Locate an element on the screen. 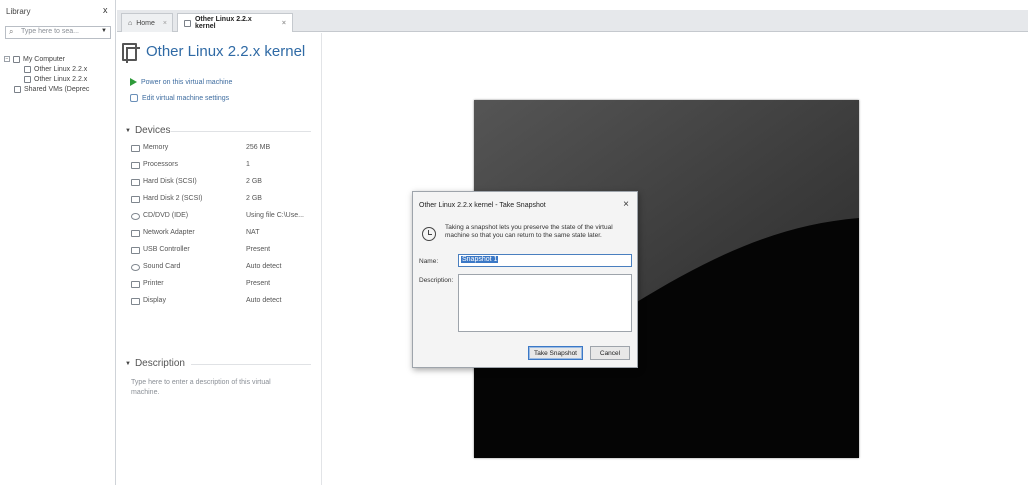  page-title: Other Linux 2.2.x kernel is located at coordinates (226, 51).